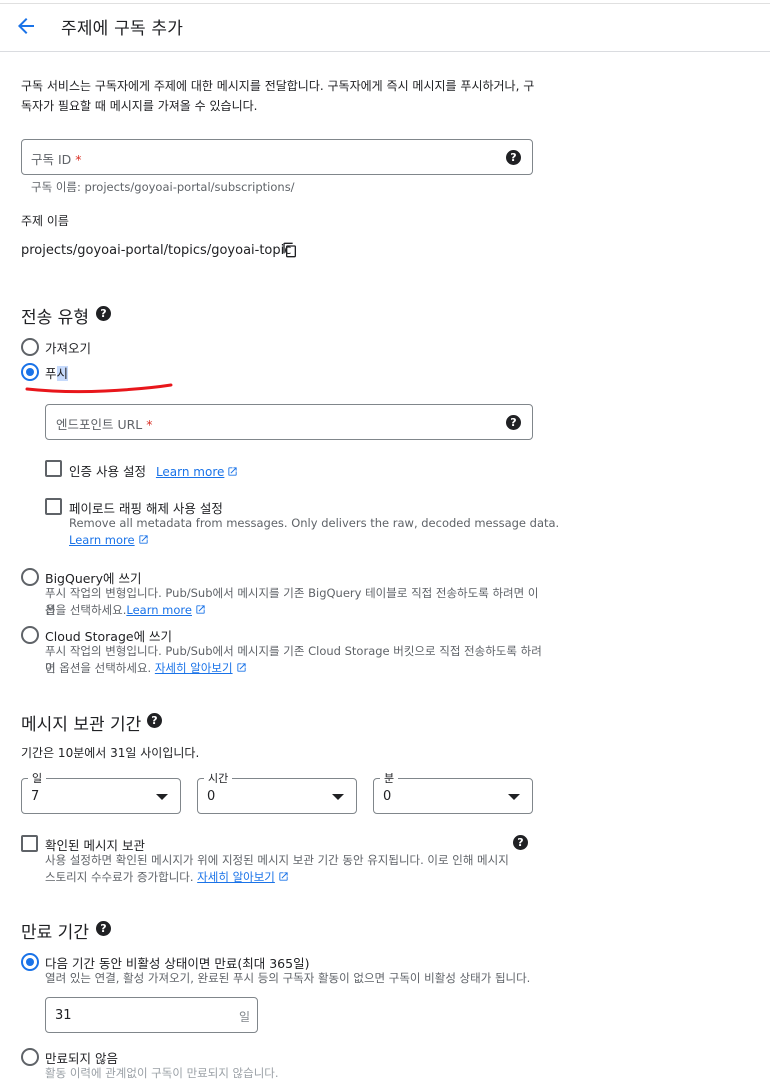 The width and height of the screenshot is (770, 1082). Describe the element at coordinates (30, 962) in the screenshot. I see `expire-inactive-radio` at that location.